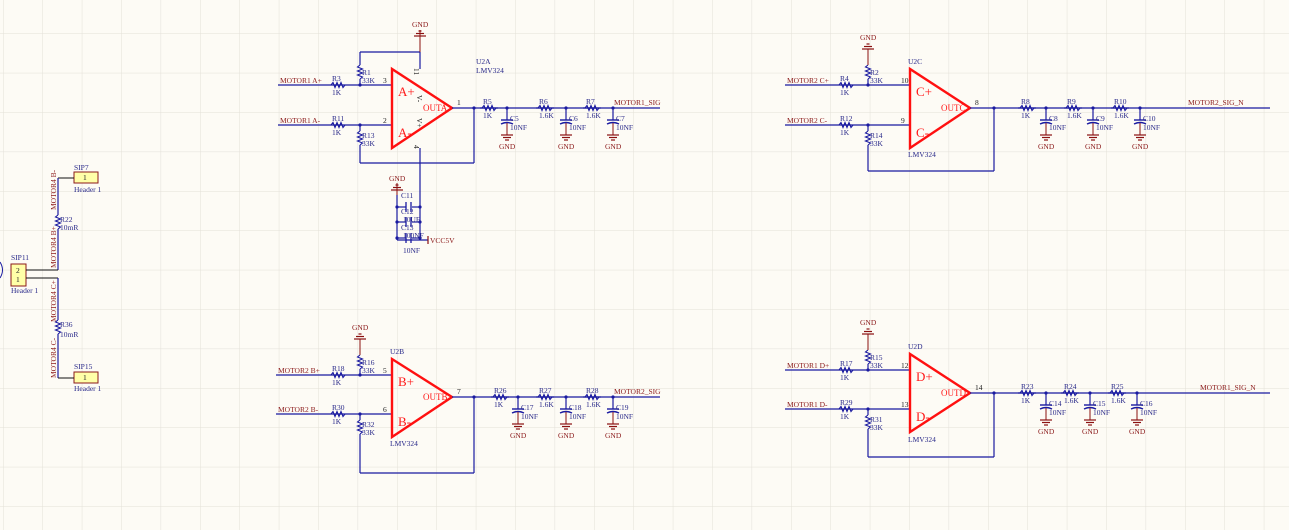 This screenshot has height=530, width=1289. I want to click on pin-number: 5, so click(385, 370).